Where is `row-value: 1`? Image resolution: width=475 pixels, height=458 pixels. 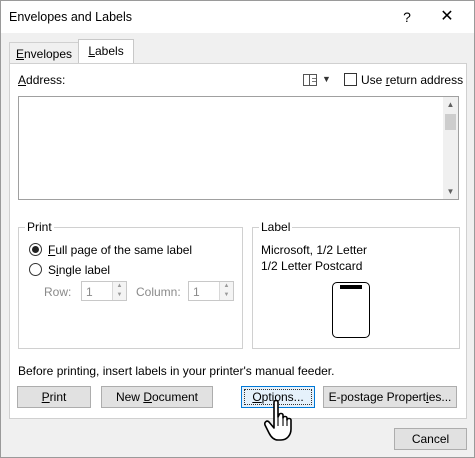
row-value: 1 is located at coordinates (89, 292).